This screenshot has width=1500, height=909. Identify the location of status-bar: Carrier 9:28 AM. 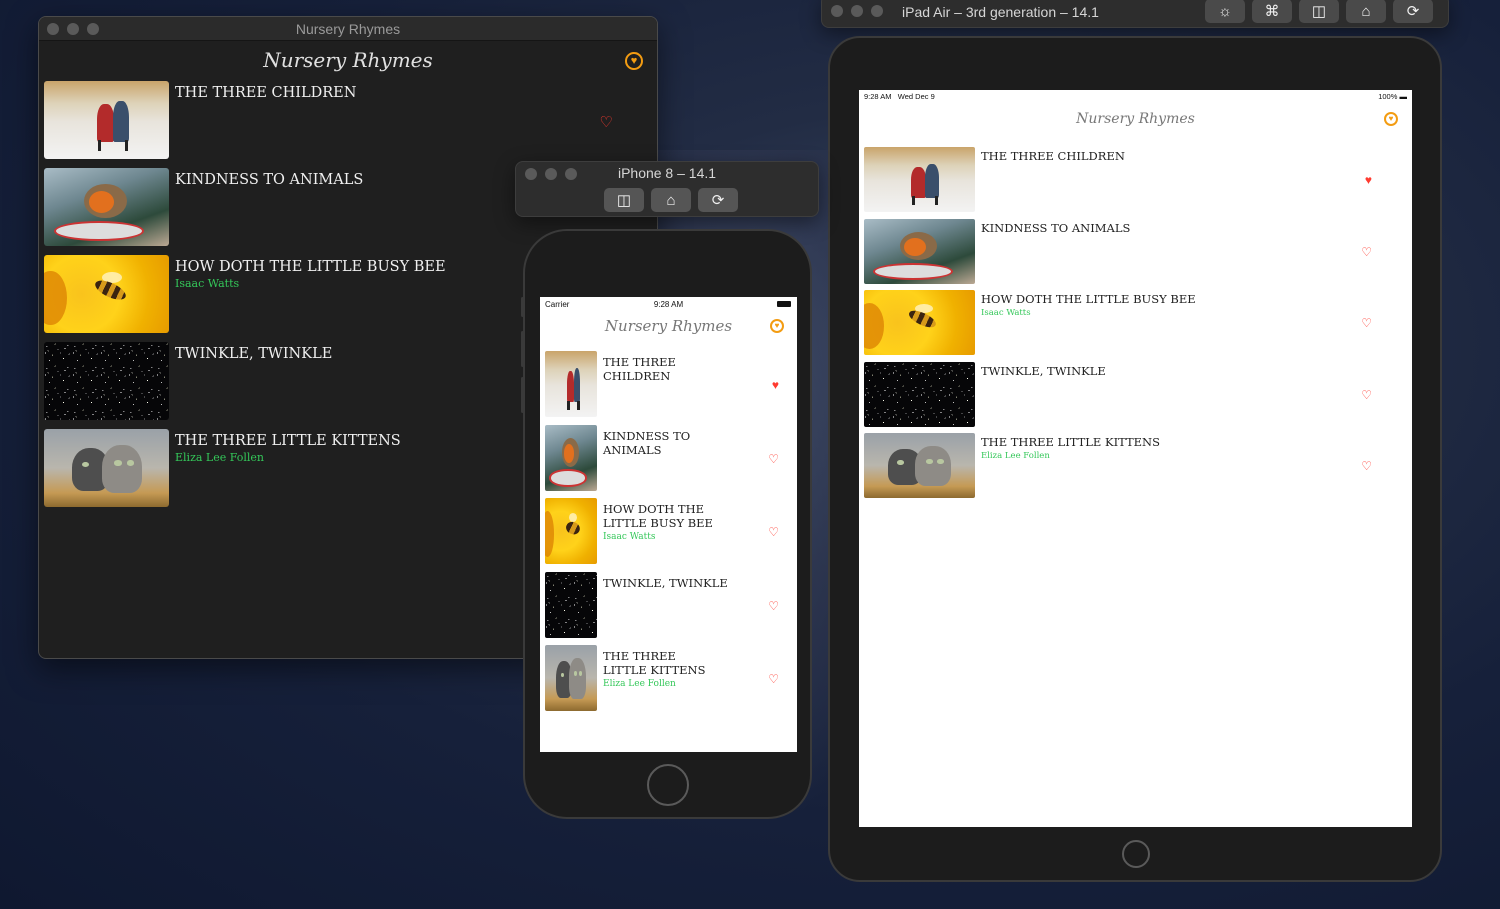
(668, 304).